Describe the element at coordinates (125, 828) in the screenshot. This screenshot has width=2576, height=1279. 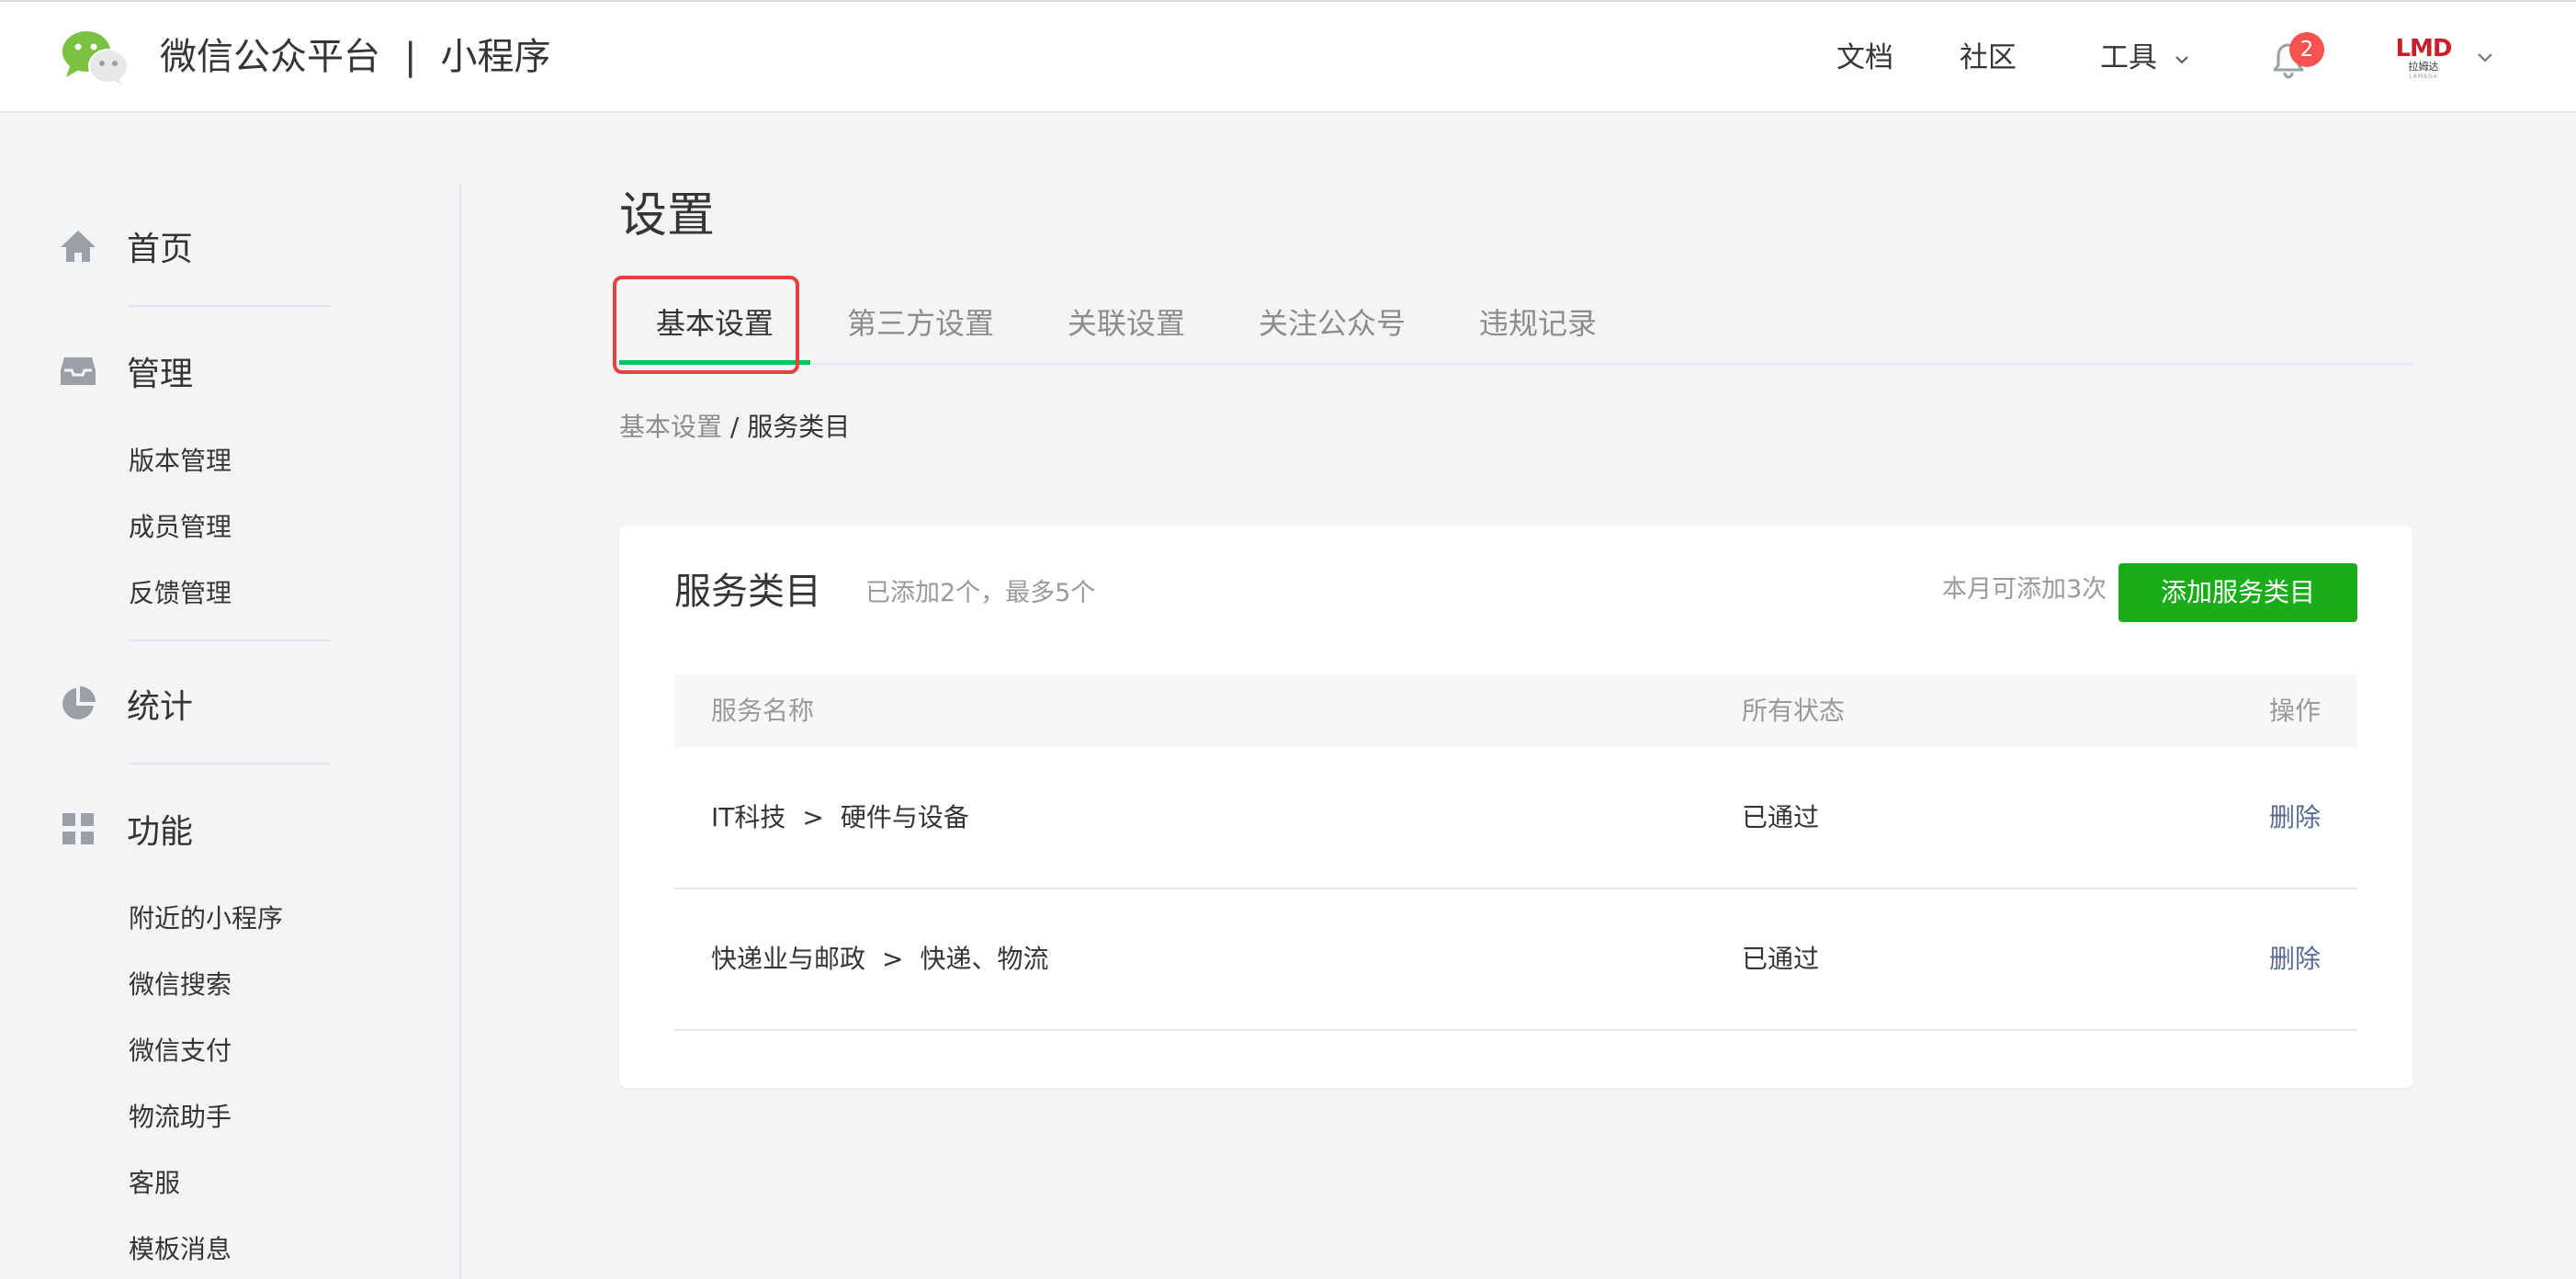
I see `sidebar-item-features: 功能` at that location.